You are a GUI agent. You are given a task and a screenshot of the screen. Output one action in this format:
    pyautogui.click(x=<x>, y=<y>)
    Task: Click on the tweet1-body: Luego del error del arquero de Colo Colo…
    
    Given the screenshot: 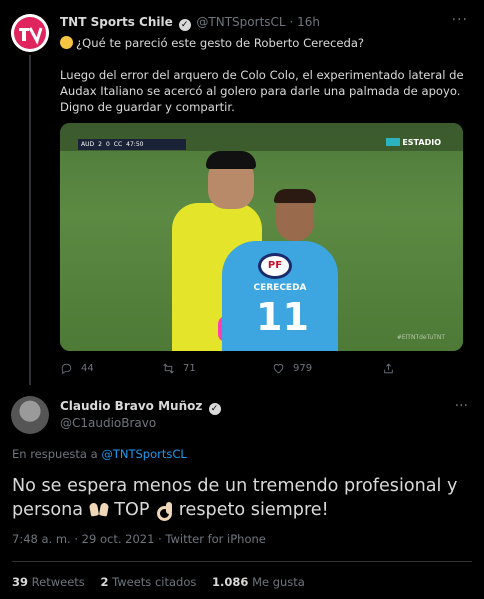 What is the action you would take?
    pyautogui.click(x=262, y=91)
    